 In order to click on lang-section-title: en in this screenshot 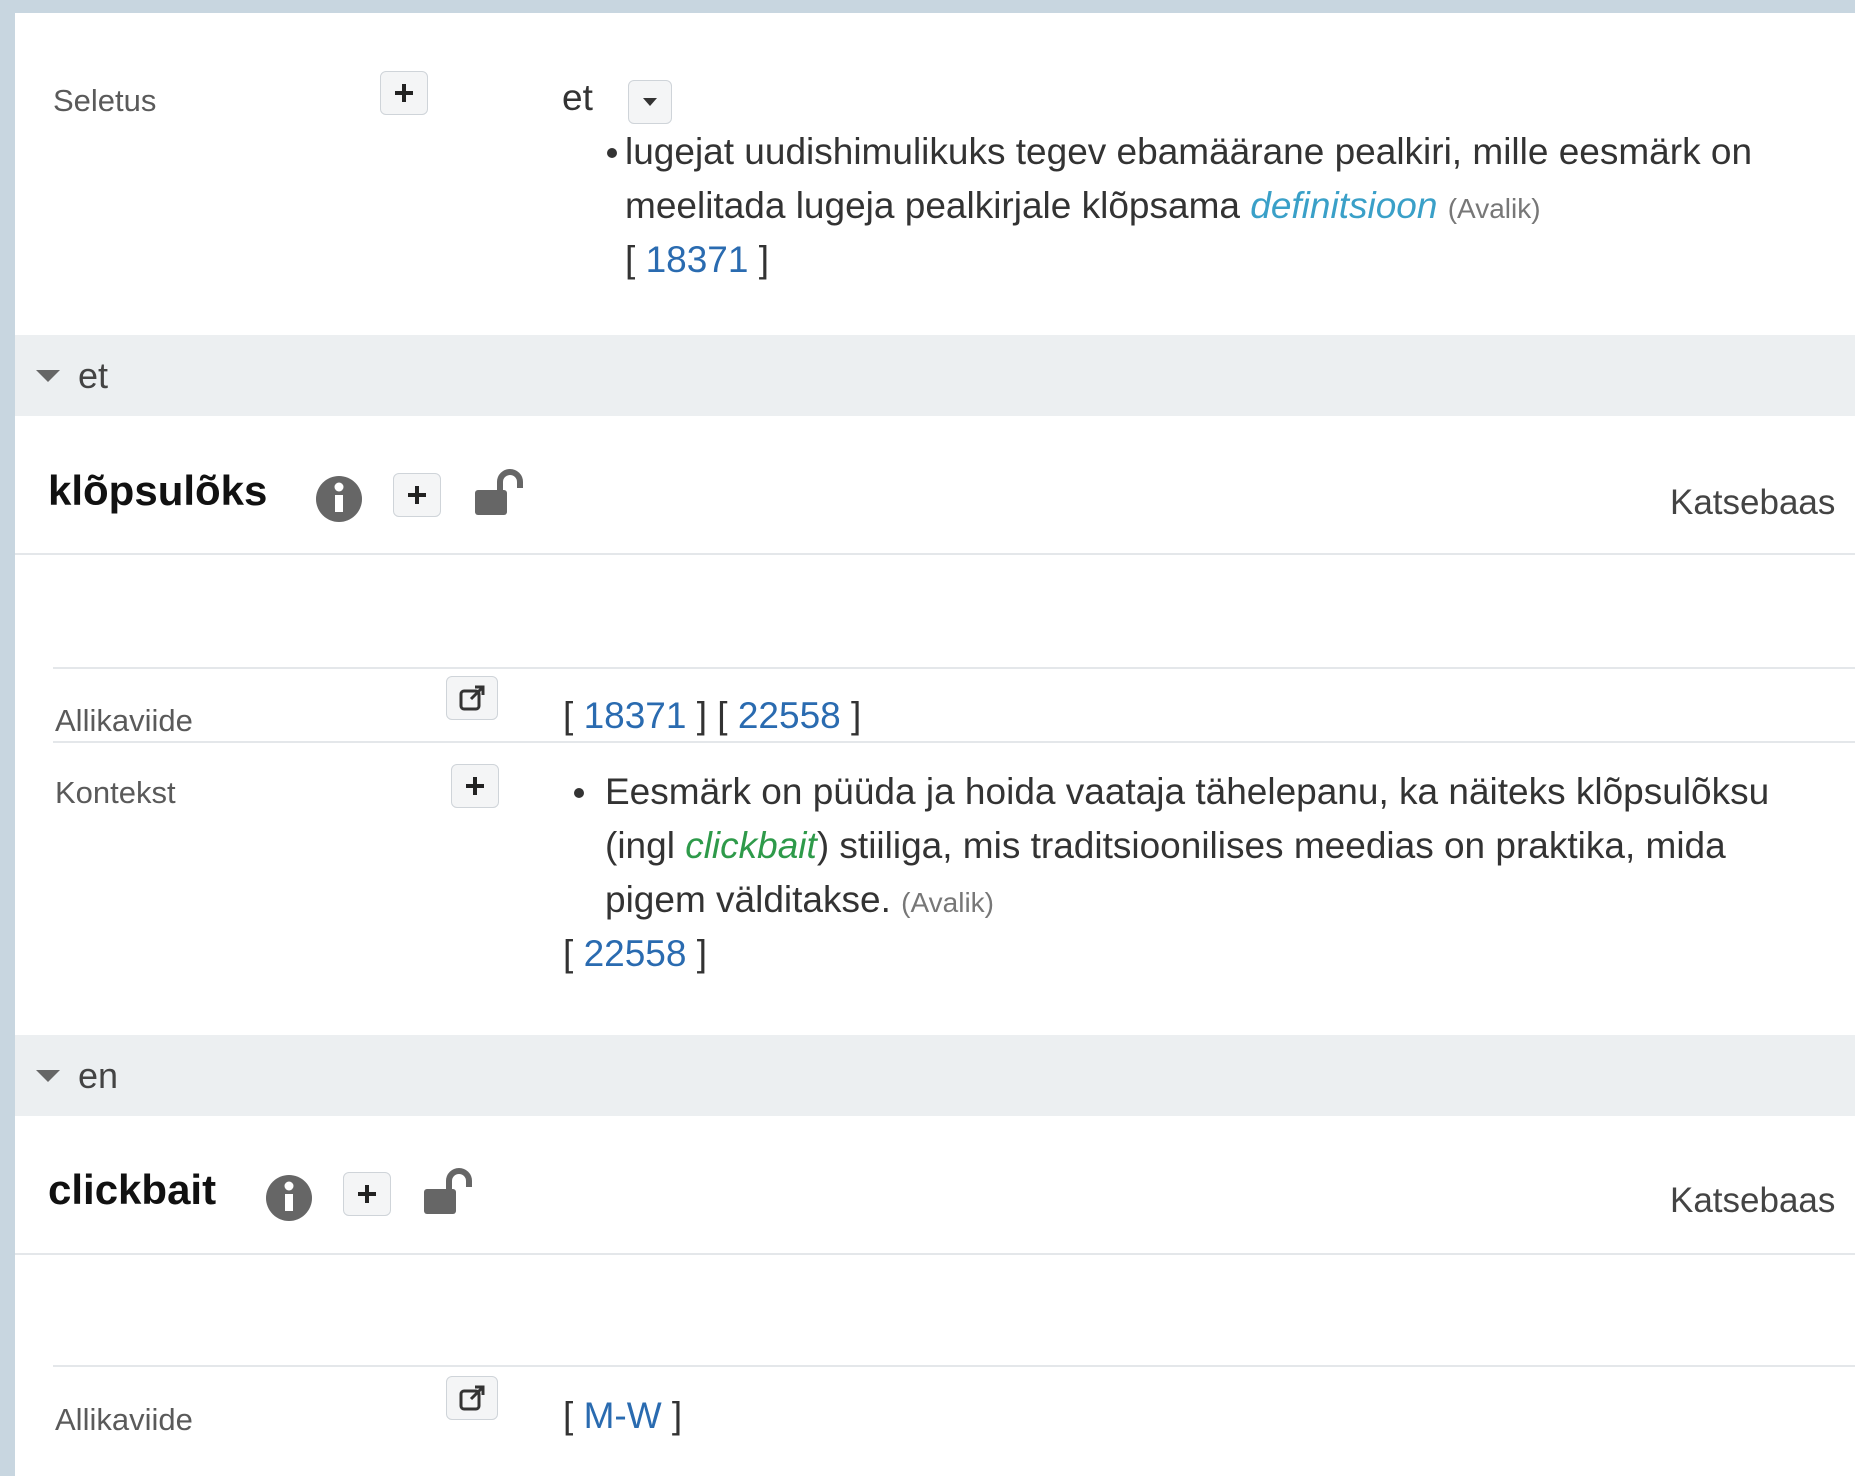, I will do `click(98, 1075)`.